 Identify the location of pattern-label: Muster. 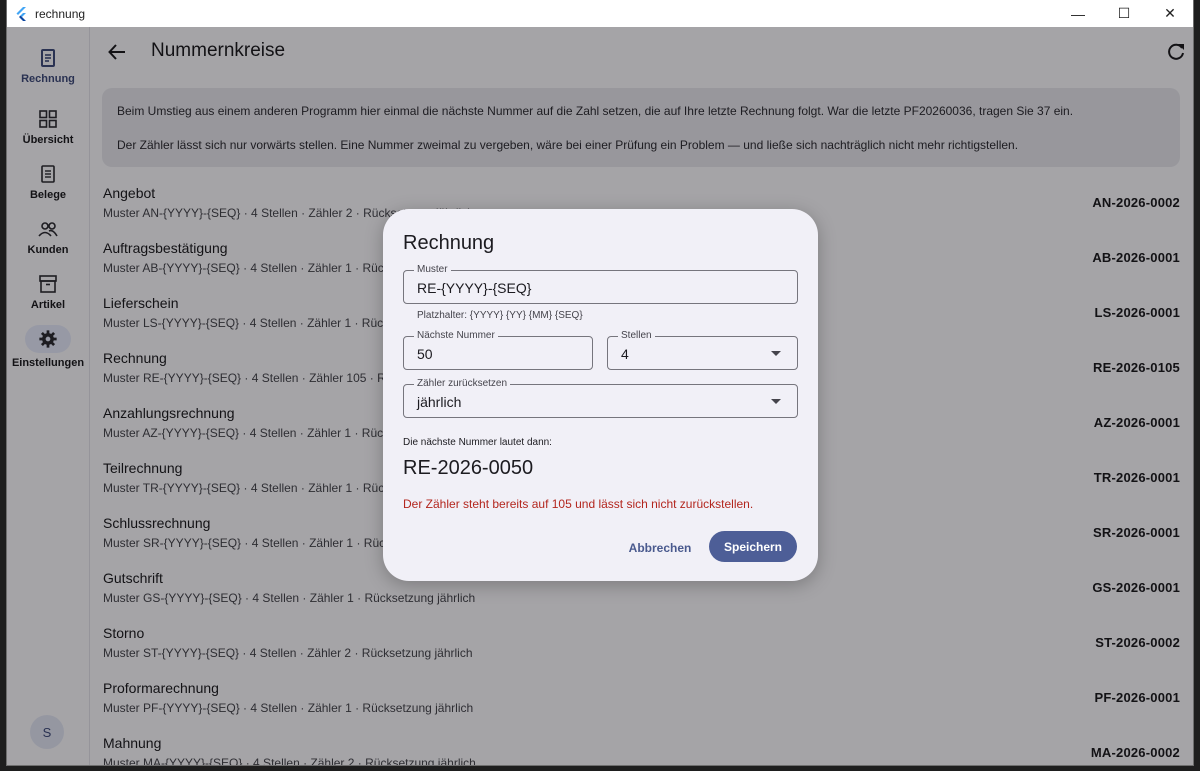
(432, 270).